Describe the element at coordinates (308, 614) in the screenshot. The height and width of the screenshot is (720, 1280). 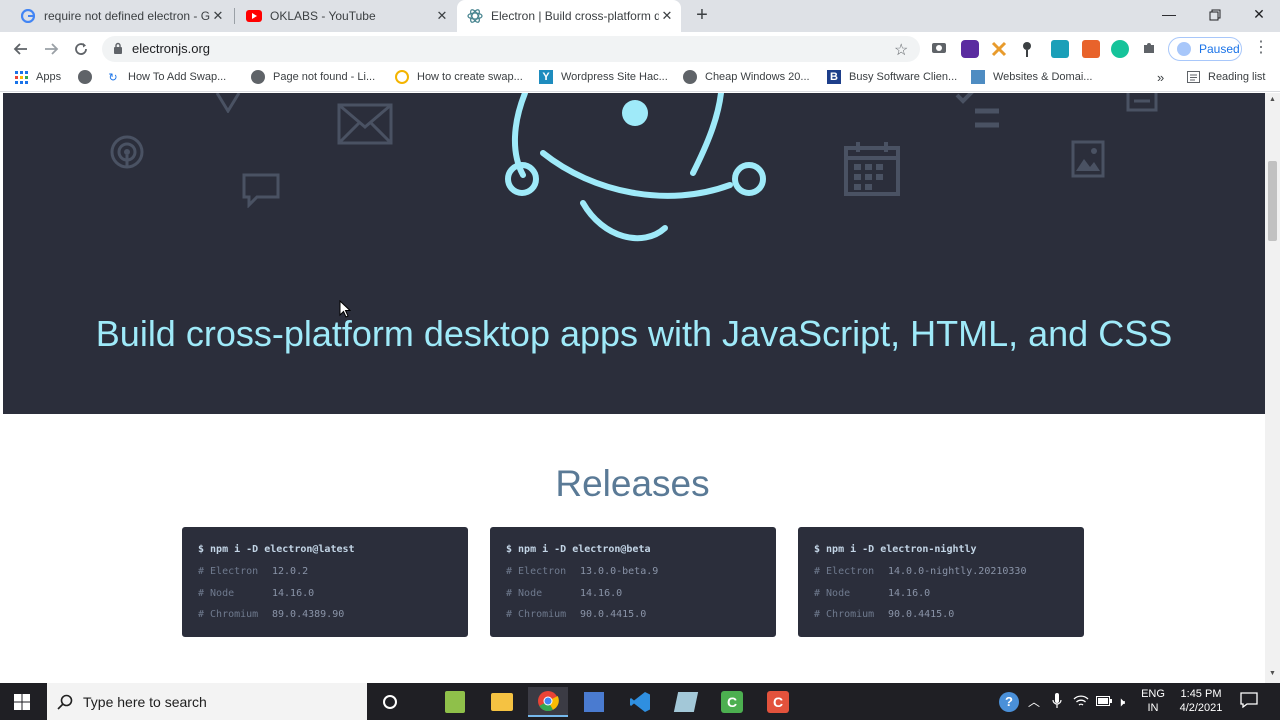
I see `version-value: 89.0.4389.90` at that location.